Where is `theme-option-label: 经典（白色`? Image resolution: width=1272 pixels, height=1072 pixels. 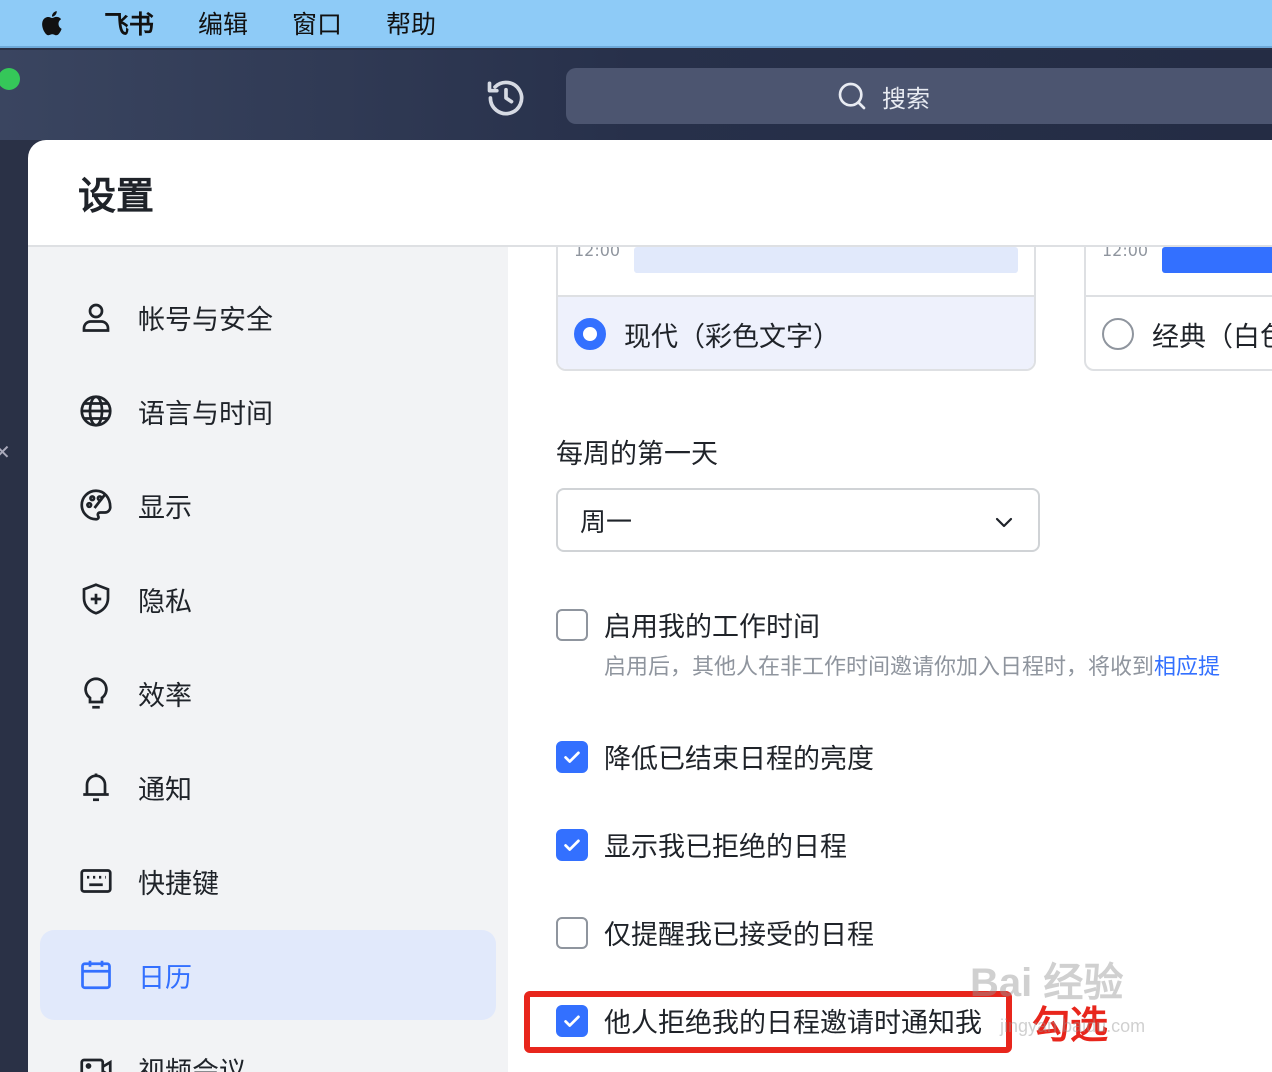 theme-option-label: 经典（白色 is located at coordinates (1212, 337).